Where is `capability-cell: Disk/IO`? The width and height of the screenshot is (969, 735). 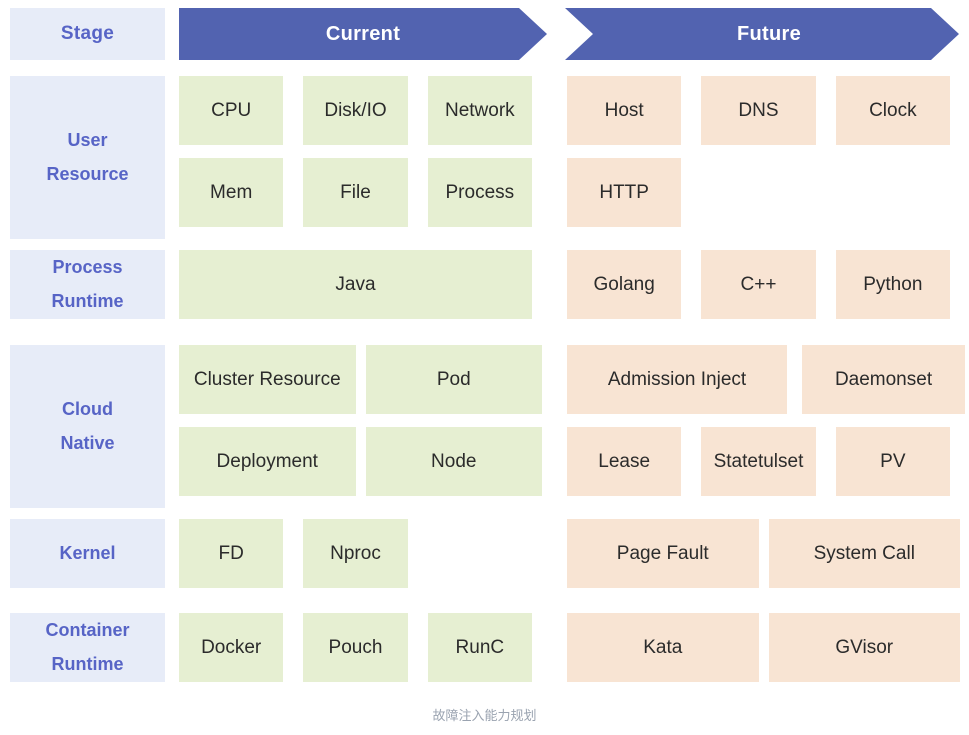
capability-cell: Disk/IO is located at coordinates (355, 110).